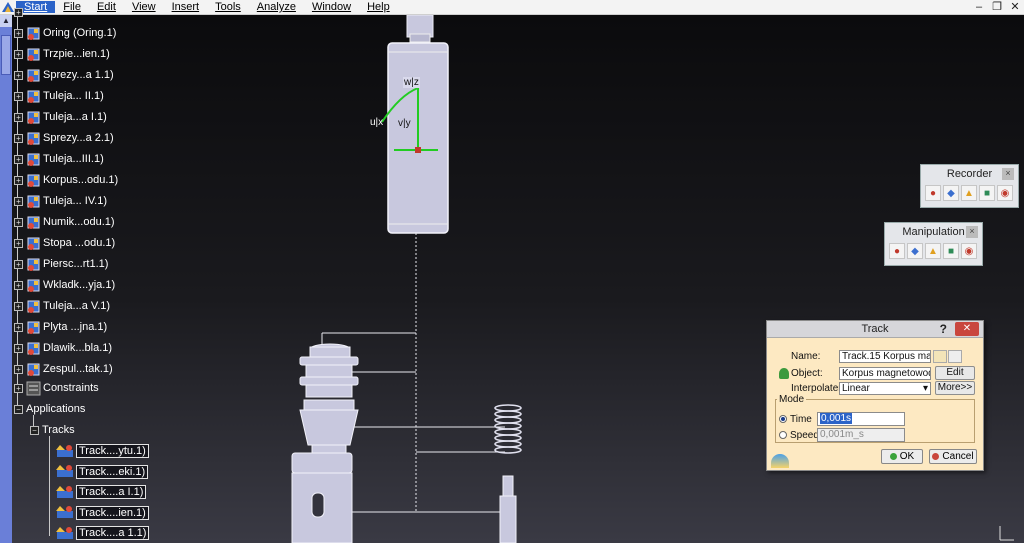 The width and height of the screenshot is (1024, 543). I want to click on minimize-icon: –, so click(979, 7).